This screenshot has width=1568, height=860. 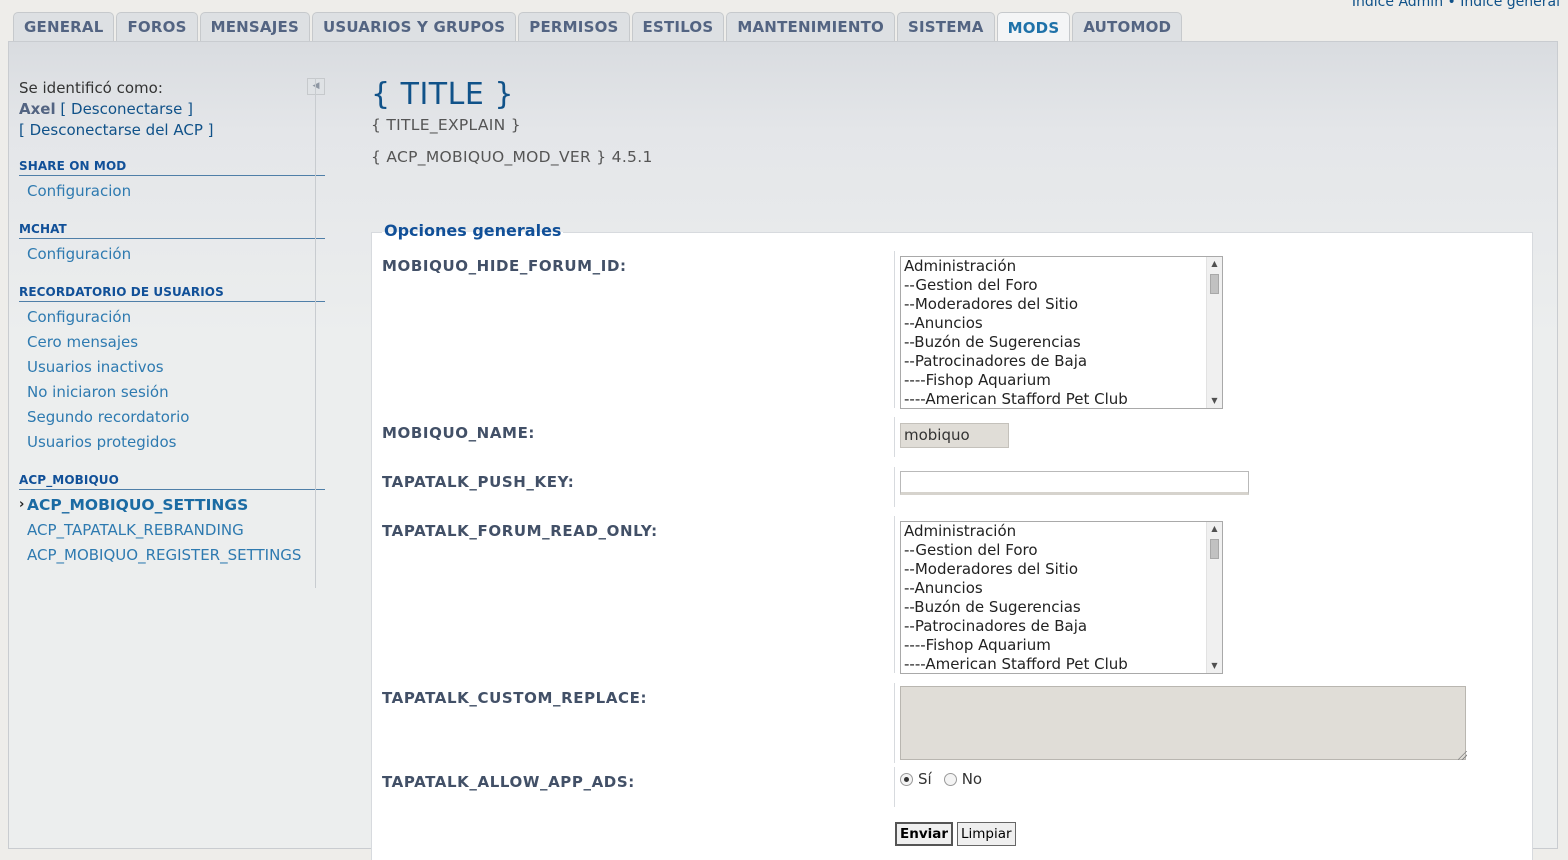 I want to click on tab-mantenimiento: MANTENIMIENTO, so click(x=810, y=26).